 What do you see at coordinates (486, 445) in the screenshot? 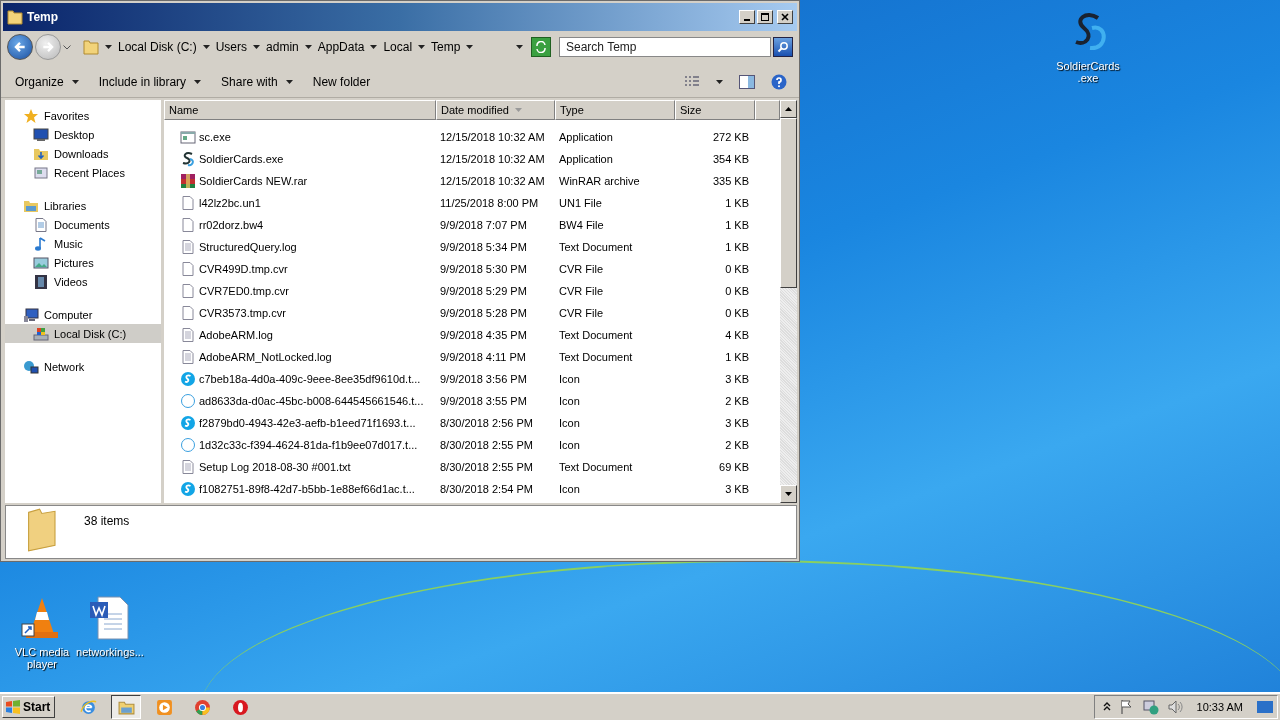
I see `table-cell-text: 8/30/2018 2:55 PM` at bounding box center [486, 445].